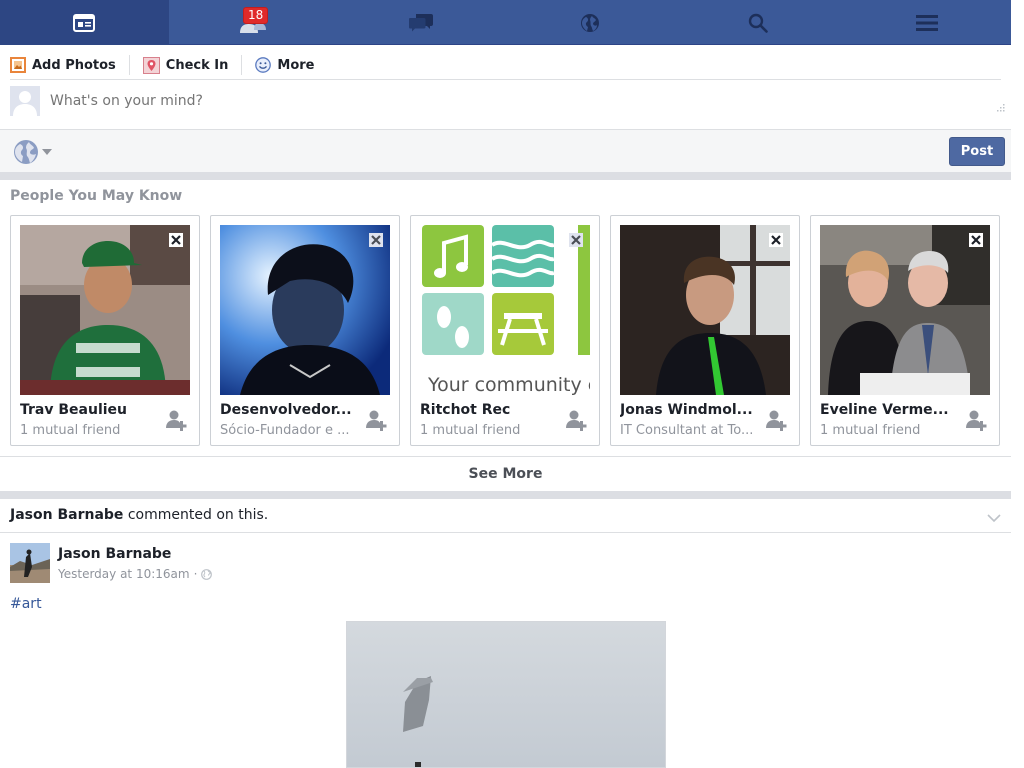 Image resolution: width=1024 pixels, height=768 pixels. Describe the element at coordinates (505, 65) in the screenshot. I see `composer-actions: Add Photos Check In More` at that location.